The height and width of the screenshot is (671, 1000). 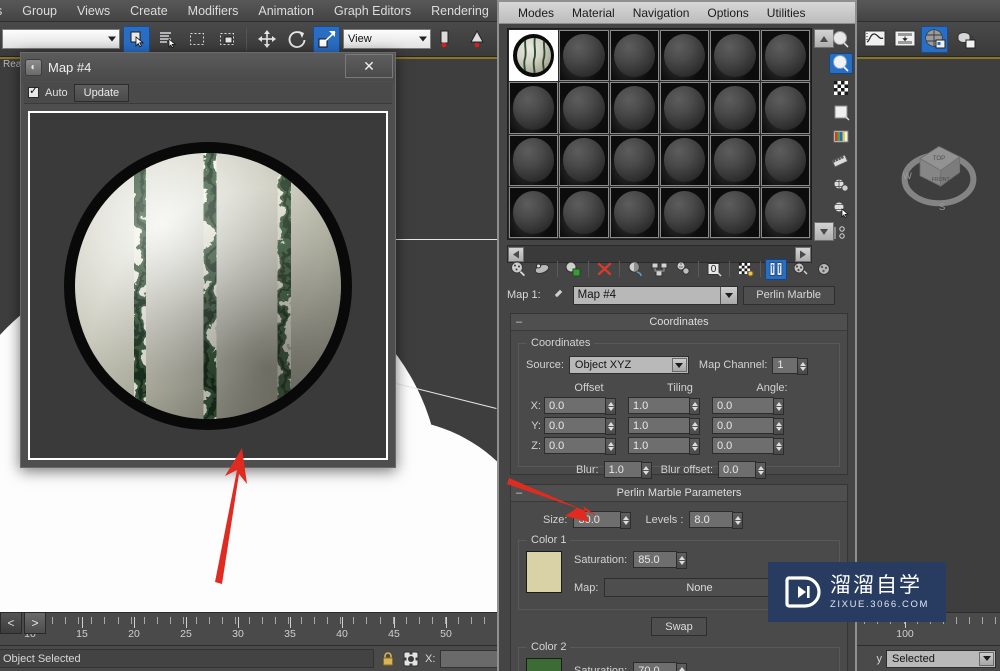 I want to click on menu-item-group: Group, so click(x=39, y=11).